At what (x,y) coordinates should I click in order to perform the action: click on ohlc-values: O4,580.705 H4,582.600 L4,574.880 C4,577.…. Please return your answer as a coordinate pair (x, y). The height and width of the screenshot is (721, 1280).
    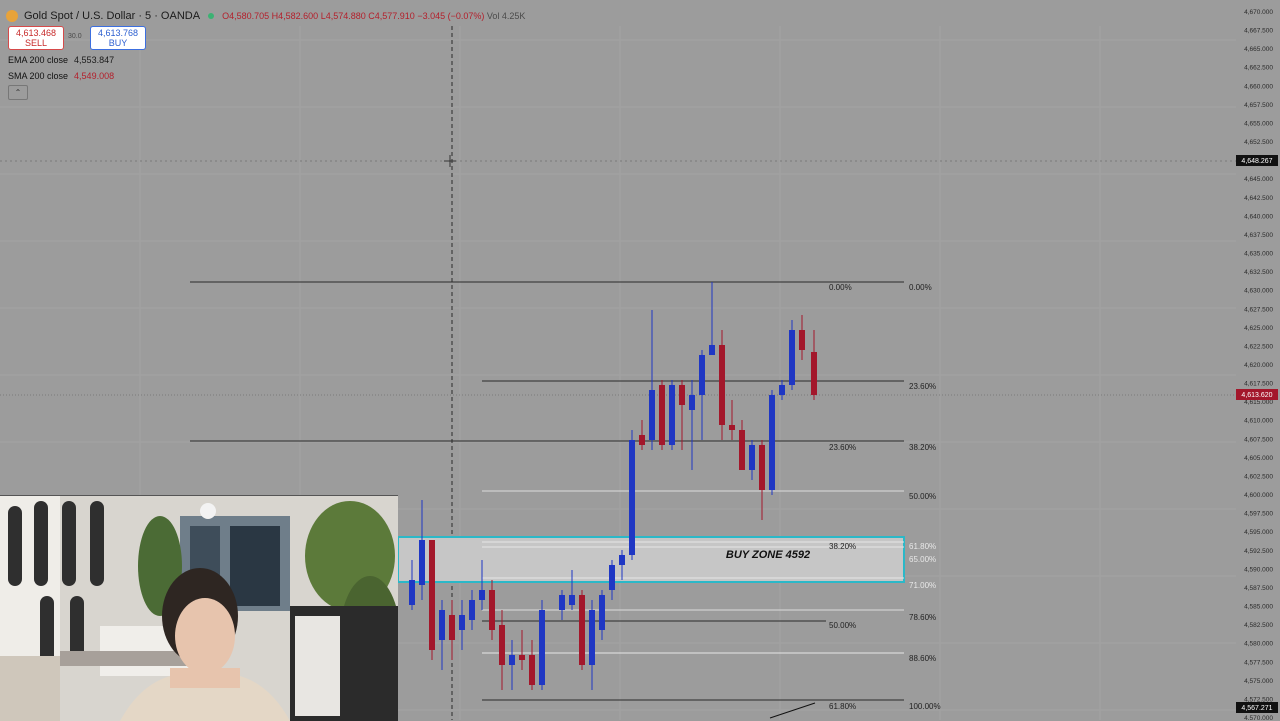
    Looking at the image, I should click on (373, 16).